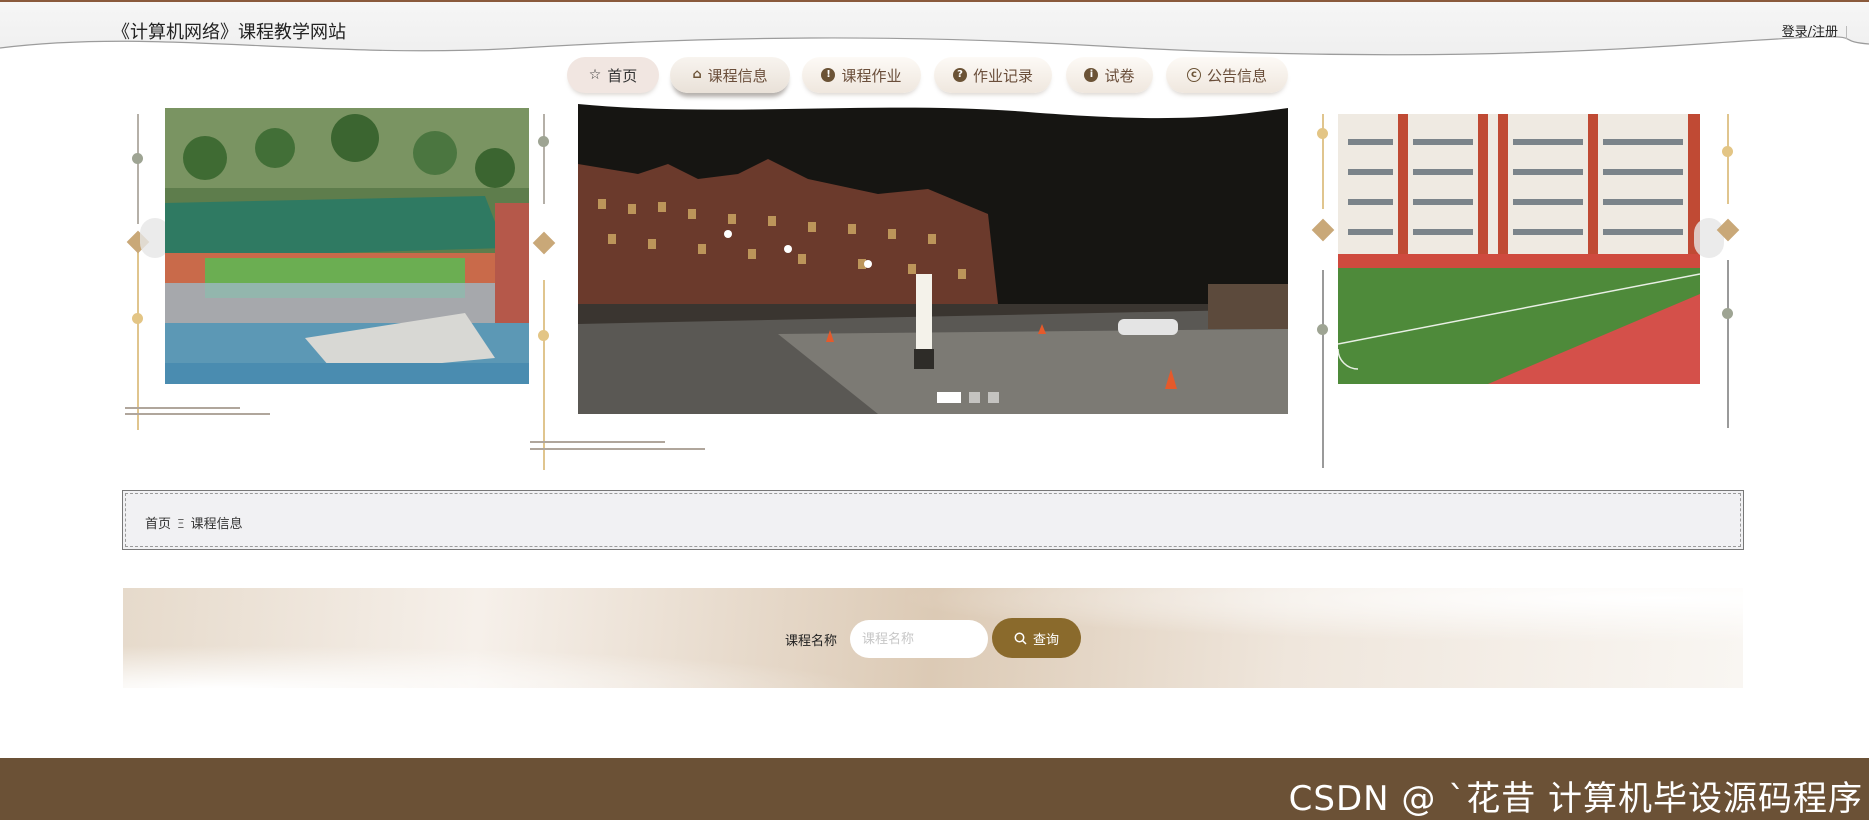 The image size is (1869, 820). I want to click on nav-label-exam-papers: 试卷, so click(1119, 75).